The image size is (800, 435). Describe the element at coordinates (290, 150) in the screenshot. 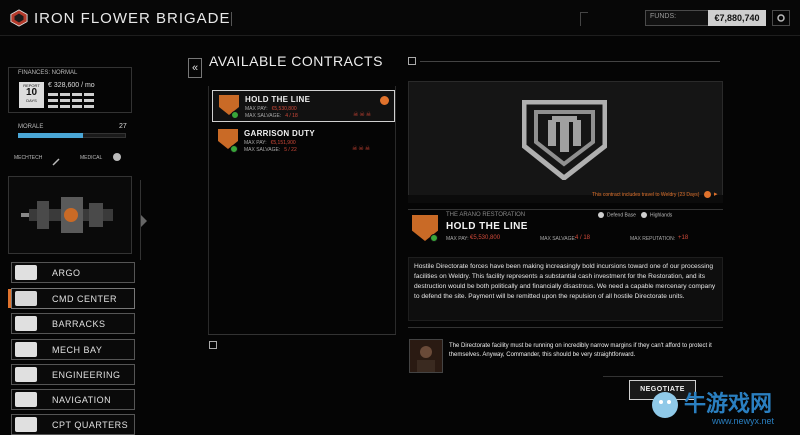

I see `salvage-value: 5 / 22` at that location.